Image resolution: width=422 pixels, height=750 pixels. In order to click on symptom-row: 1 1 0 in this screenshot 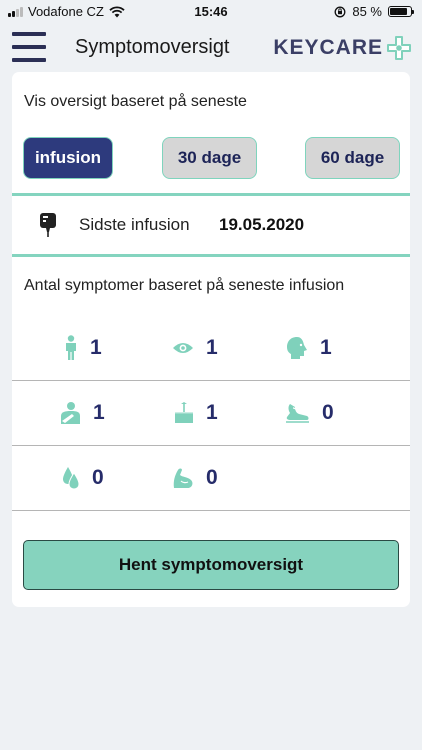, I will do `click(211, 413)`.